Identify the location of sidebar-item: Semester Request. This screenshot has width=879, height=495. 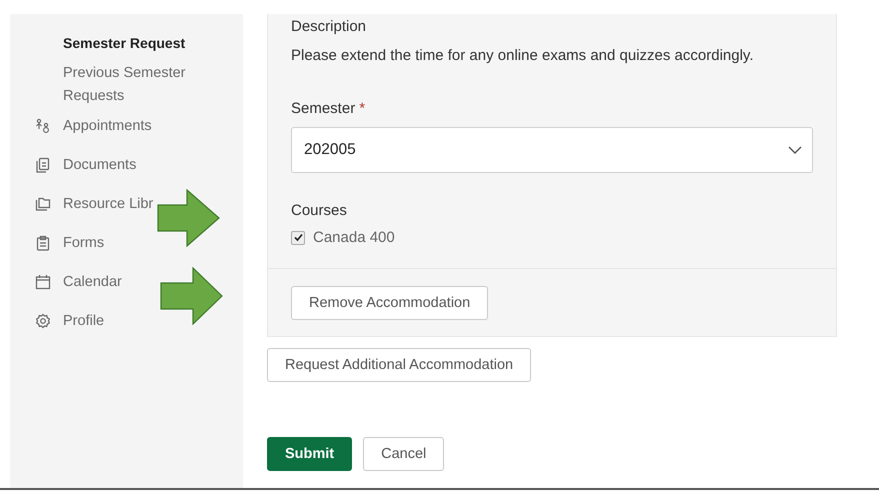
(126, 43).